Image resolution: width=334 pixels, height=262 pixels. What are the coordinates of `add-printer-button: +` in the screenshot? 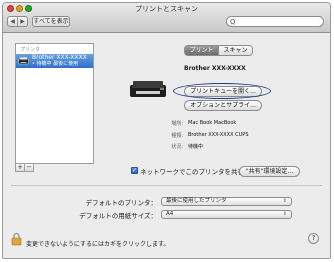 It's located at (20, 167).